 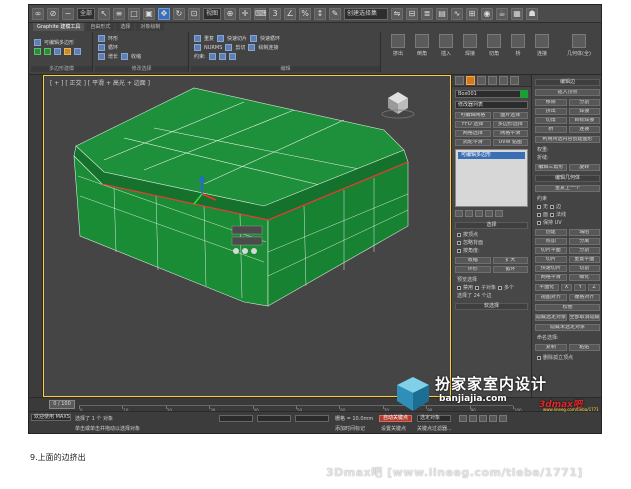 What do you see at coordinates (584, 232) in the screenshot?
I see `collapse-button: 塌陷` at bounding box center [584, 232].